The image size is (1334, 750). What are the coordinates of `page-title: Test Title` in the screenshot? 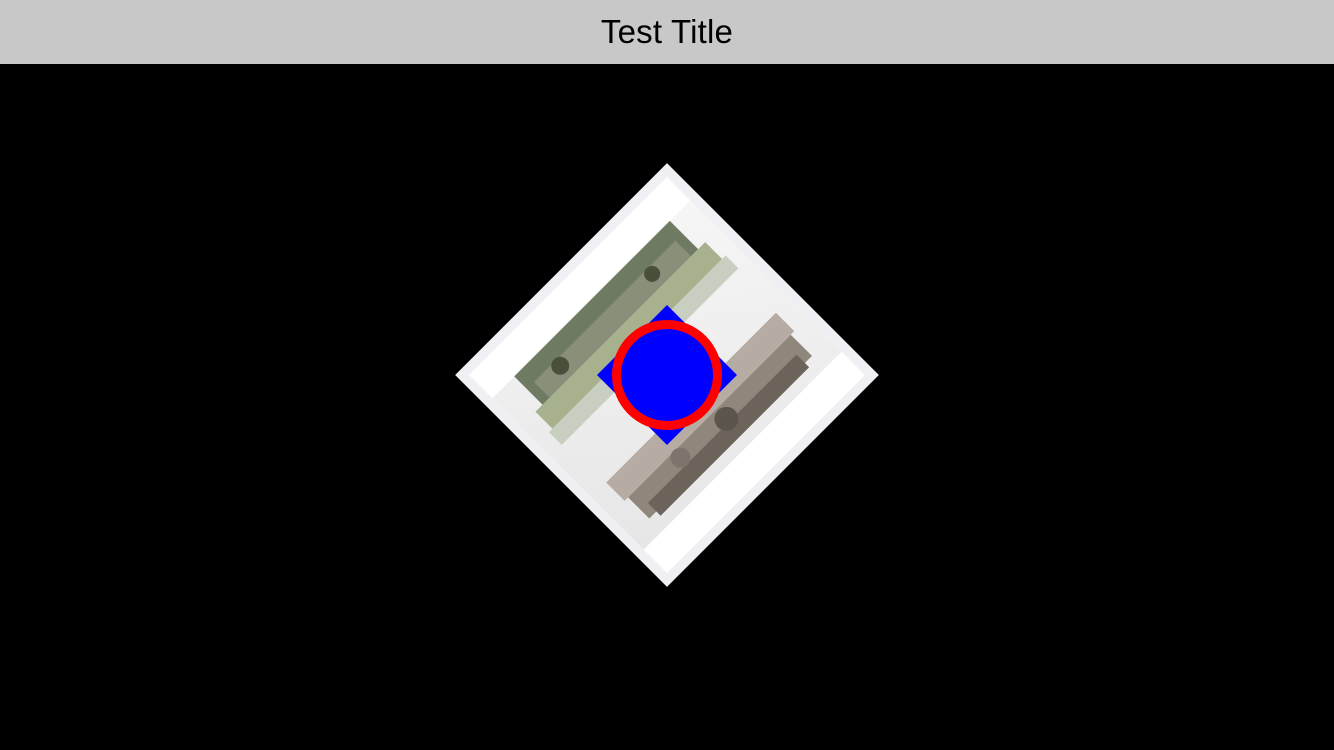 It's located at (667, 31).